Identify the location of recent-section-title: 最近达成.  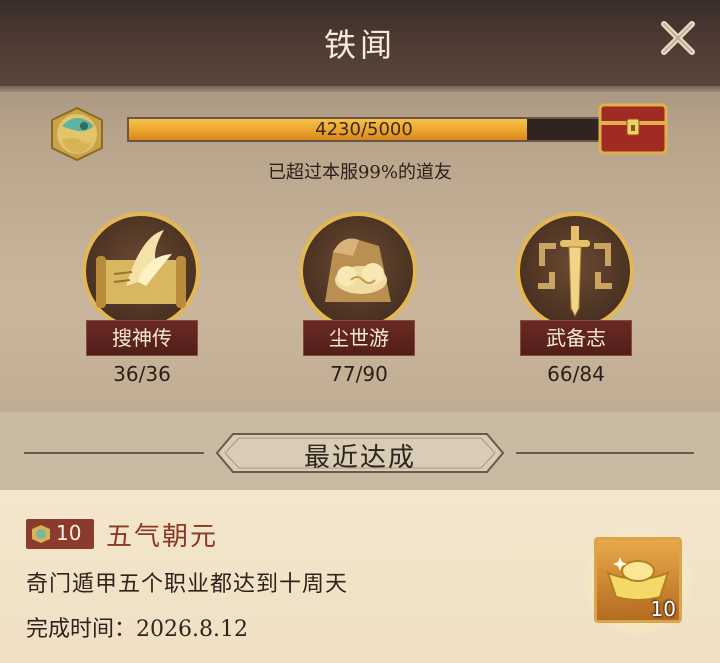
(360, 453).